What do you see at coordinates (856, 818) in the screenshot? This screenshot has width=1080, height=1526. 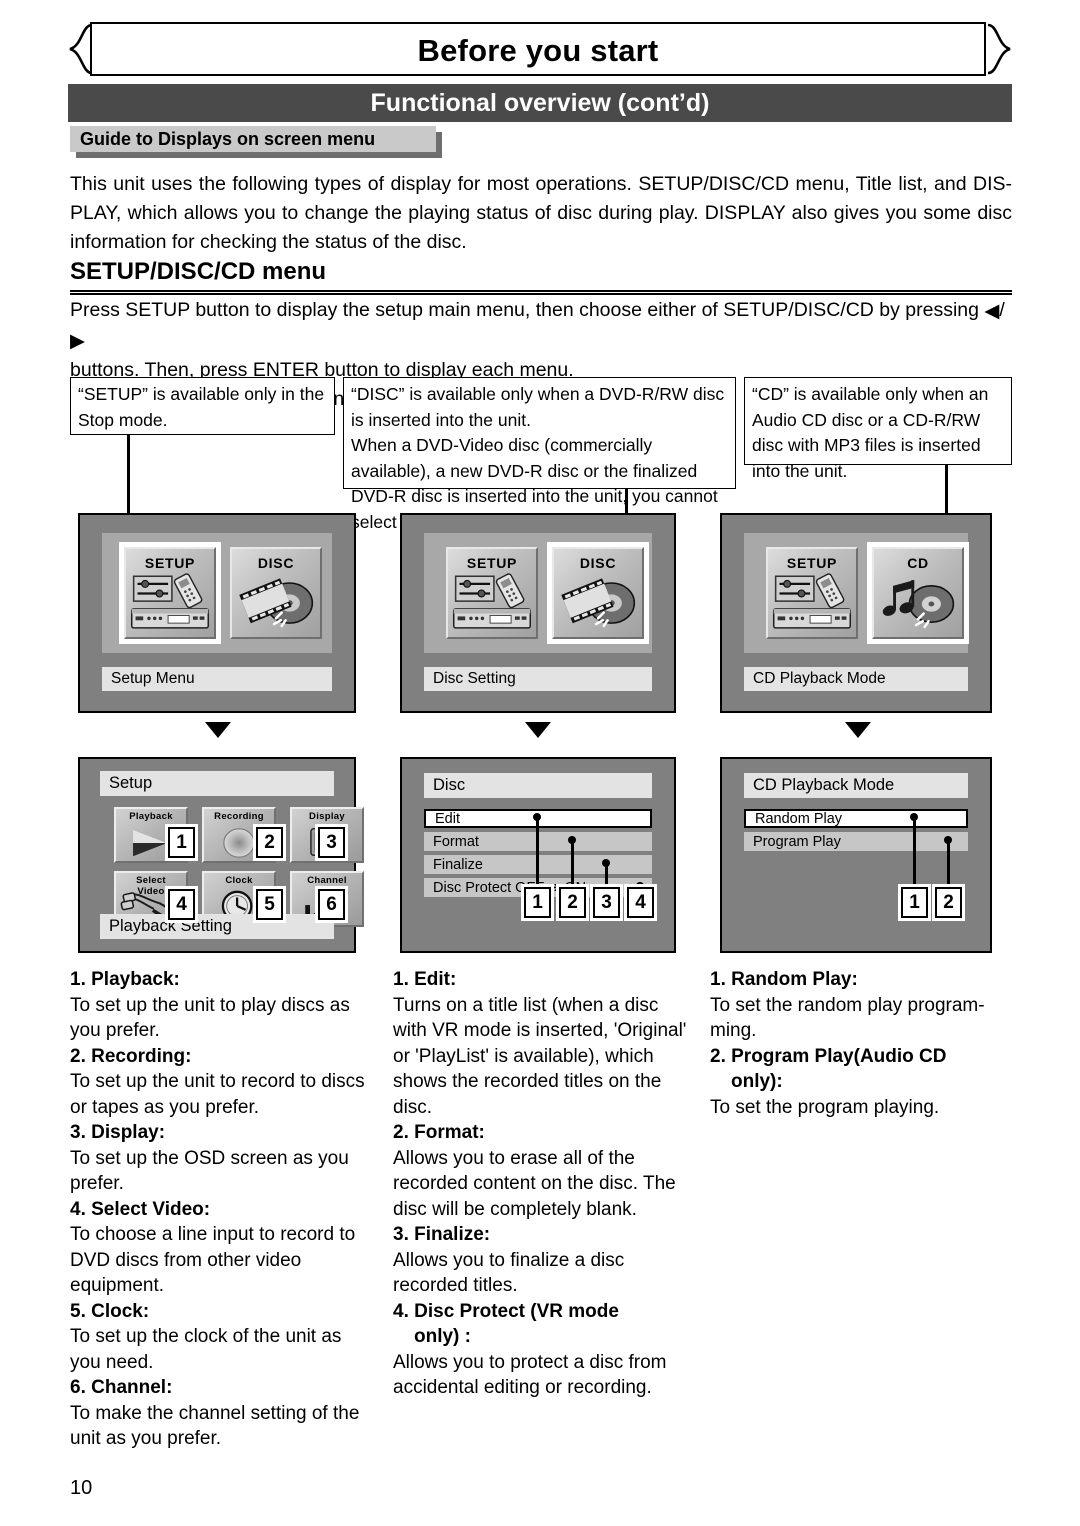 I see `list-item-random-play: Random Play` at bounding box center [856, 818].